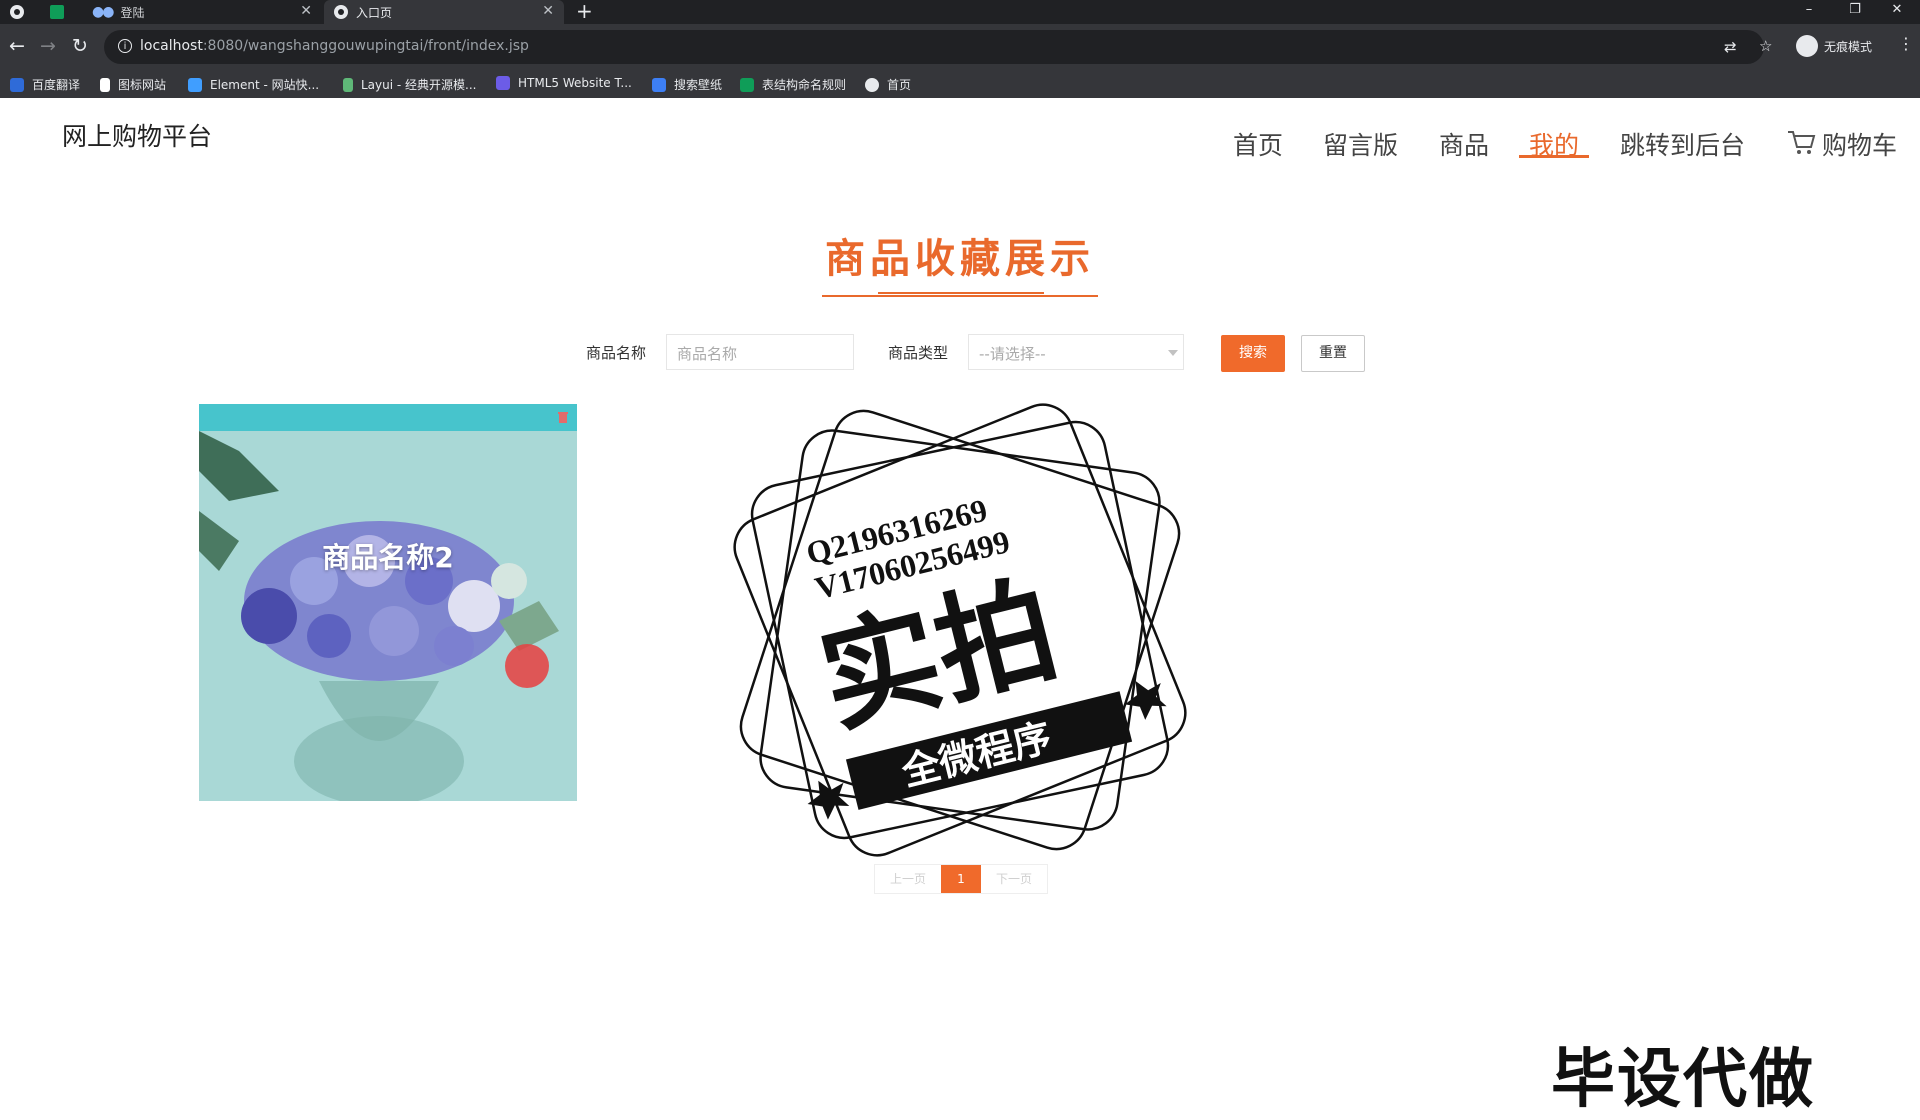  I want to click on corner-watermark: 毕设代做, so click(1683, 1080).